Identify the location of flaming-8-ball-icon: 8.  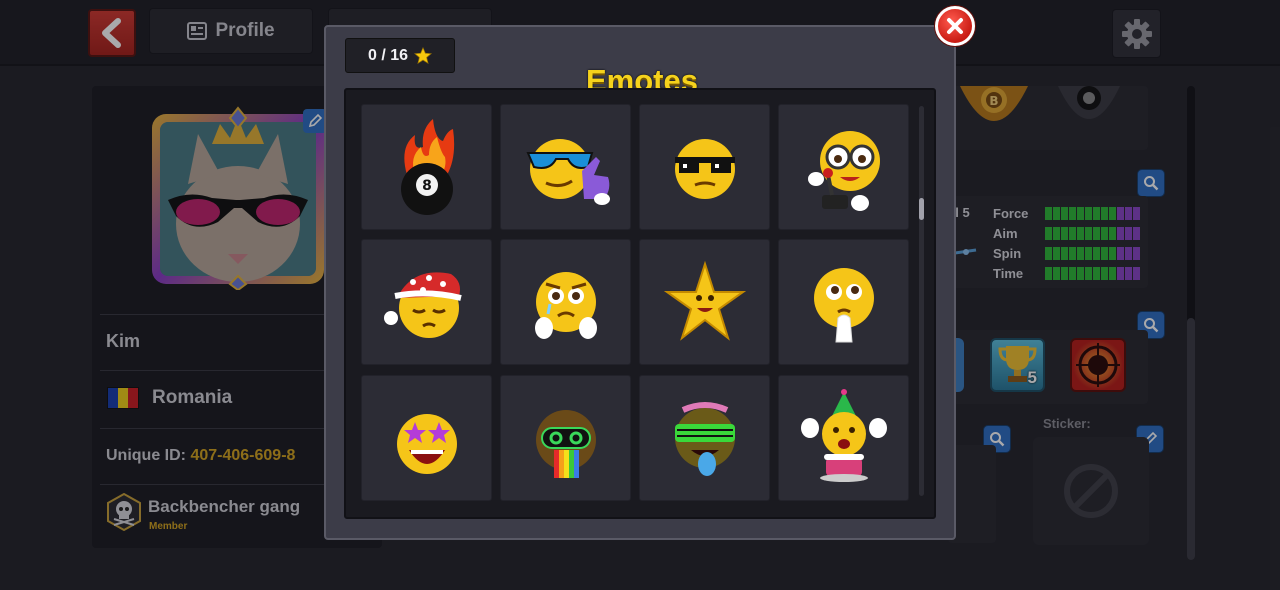
(427, 167).